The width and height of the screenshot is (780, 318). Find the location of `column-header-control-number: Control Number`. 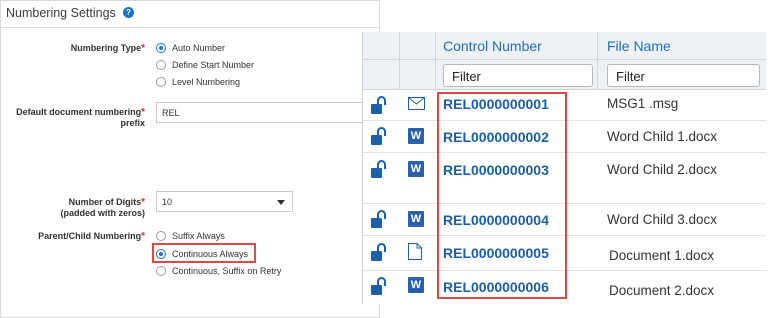

column-header-control-number: Control Number is located at coordinates (492, 46).